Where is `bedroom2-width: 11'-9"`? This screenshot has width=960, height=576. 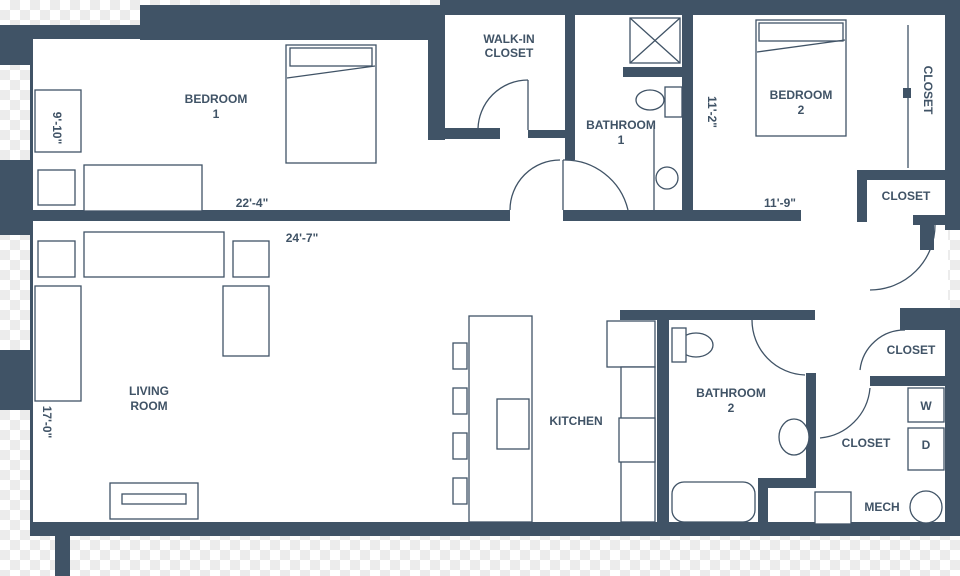
bedroom2-width: 11'-9" is located at coordinates (780, 203).